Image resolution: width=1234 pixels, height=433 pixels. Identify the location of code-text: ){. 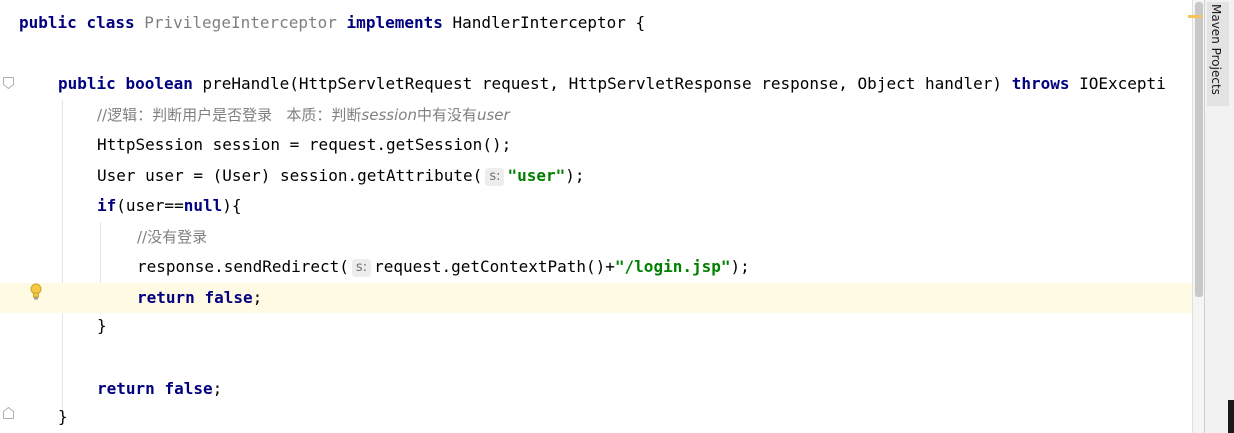
(232, 205).